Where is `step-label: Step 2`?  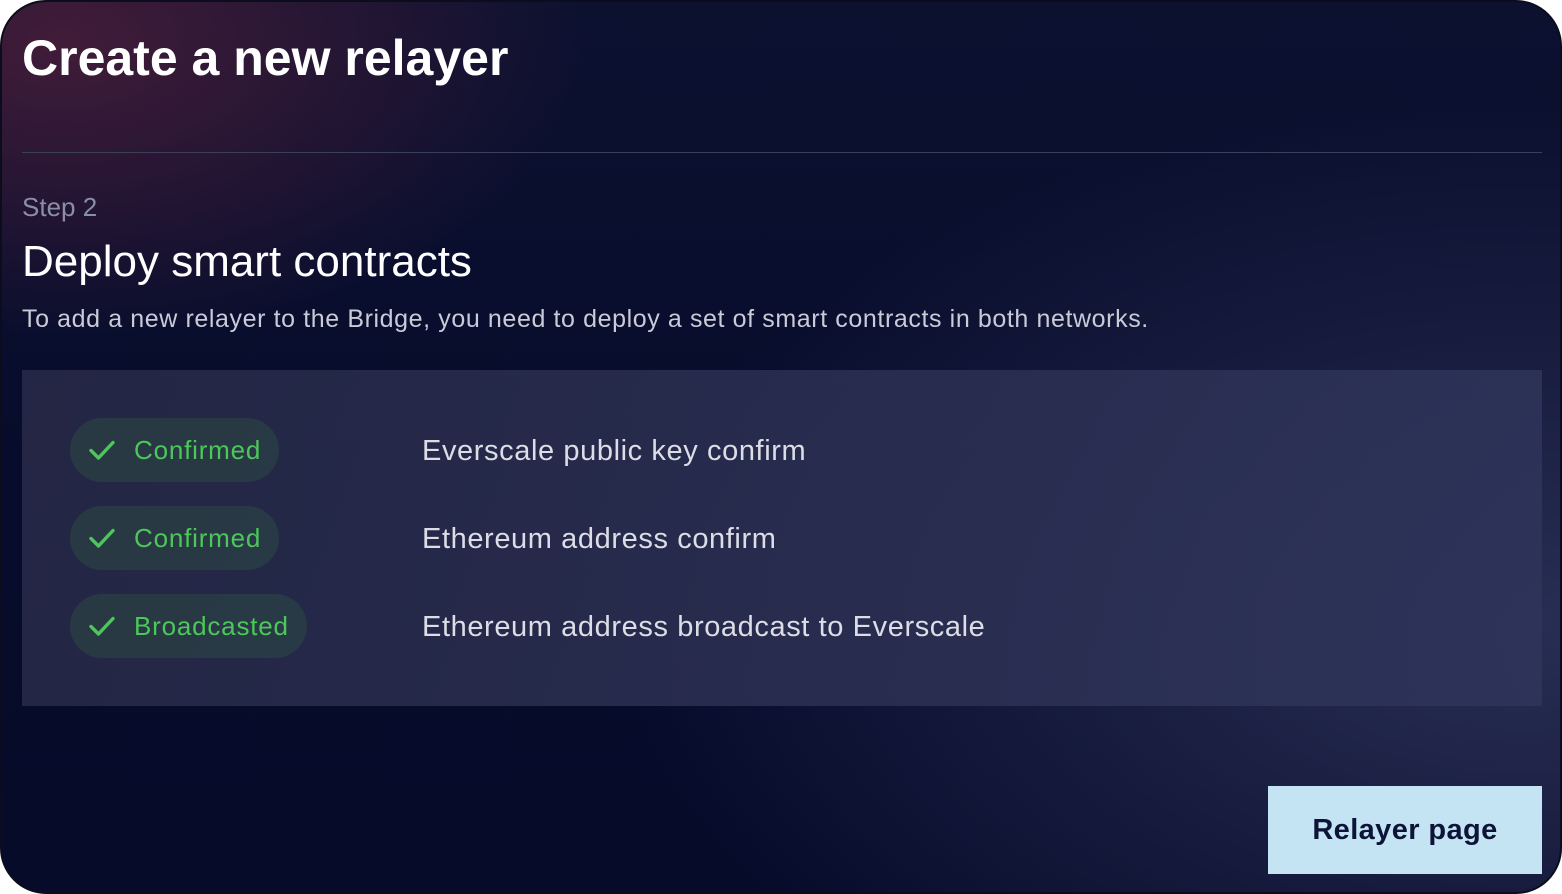 step-label: Step 2 is located at coordinates (60, 207).